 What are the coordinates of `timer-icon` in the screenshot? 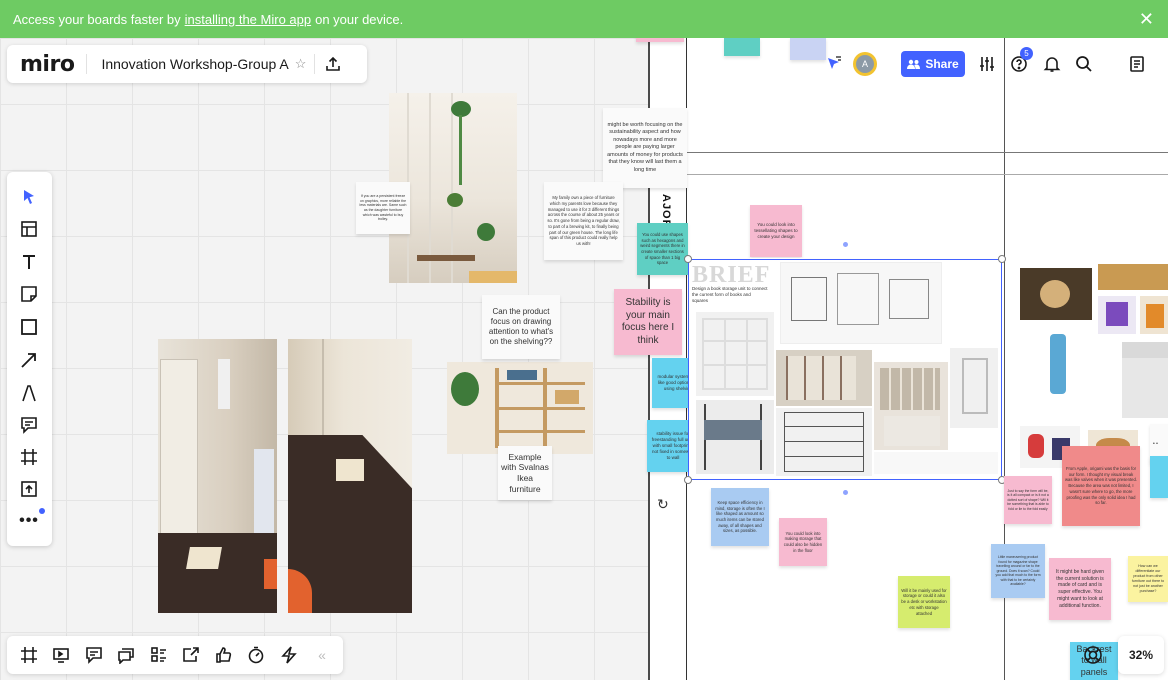 It's located at (256, 655).